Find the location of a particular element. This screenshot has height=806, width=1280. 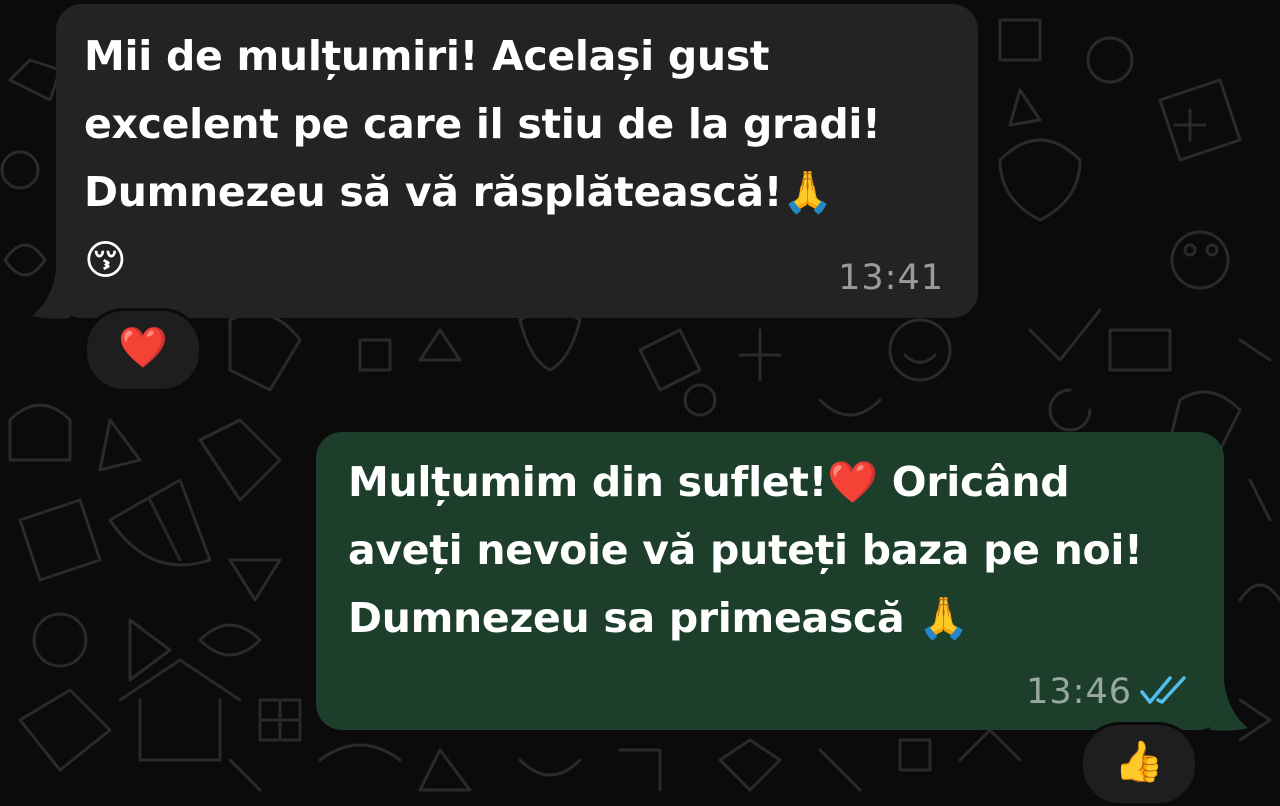

message-reaction-thumbs-up: 👍 is located at coordinates (1139, 764).